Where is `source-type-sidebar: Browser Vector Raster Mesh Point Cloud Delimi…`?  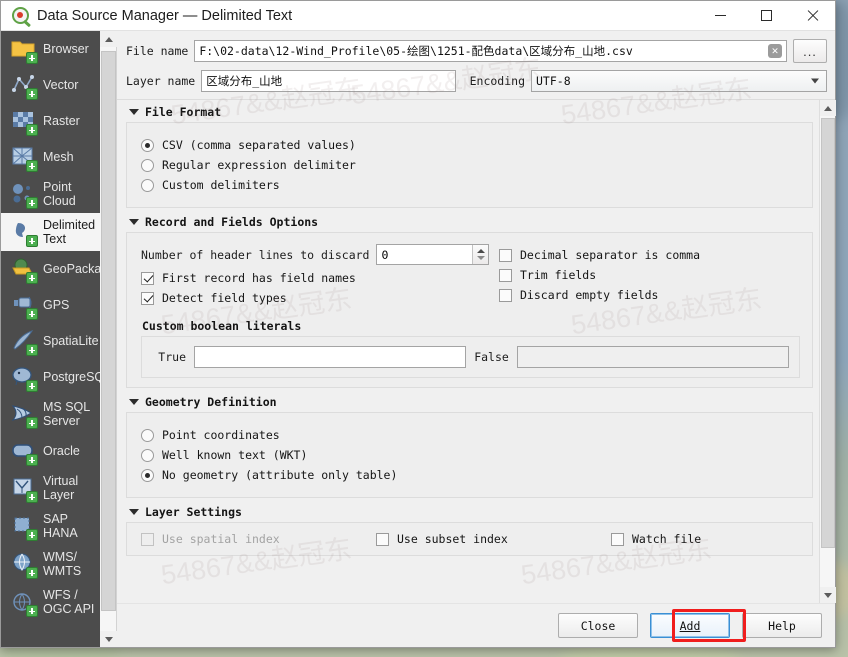
source-type-sidebar: Browser Vector Raster Mesh Point Cloud Delimi… is located at coordinates (50, 339).